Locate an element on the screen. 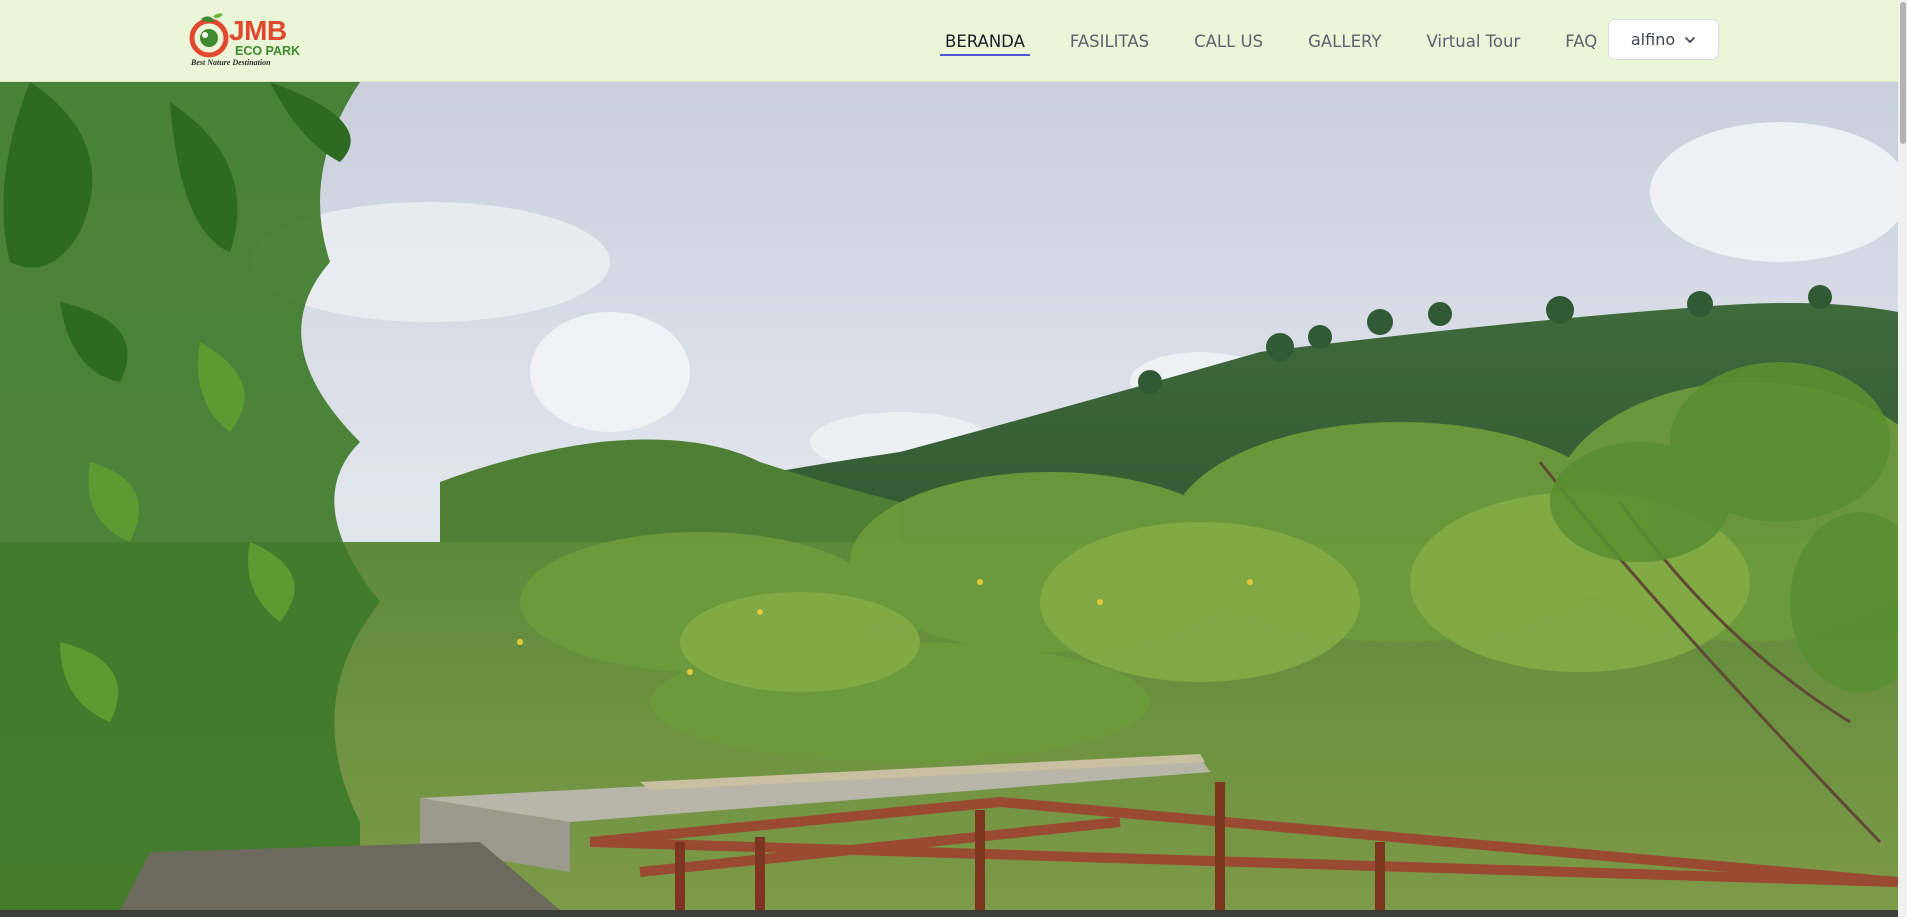 This screenshot has width=1907, height=917. page-bottom-edge is located at coordinates (949, 913).